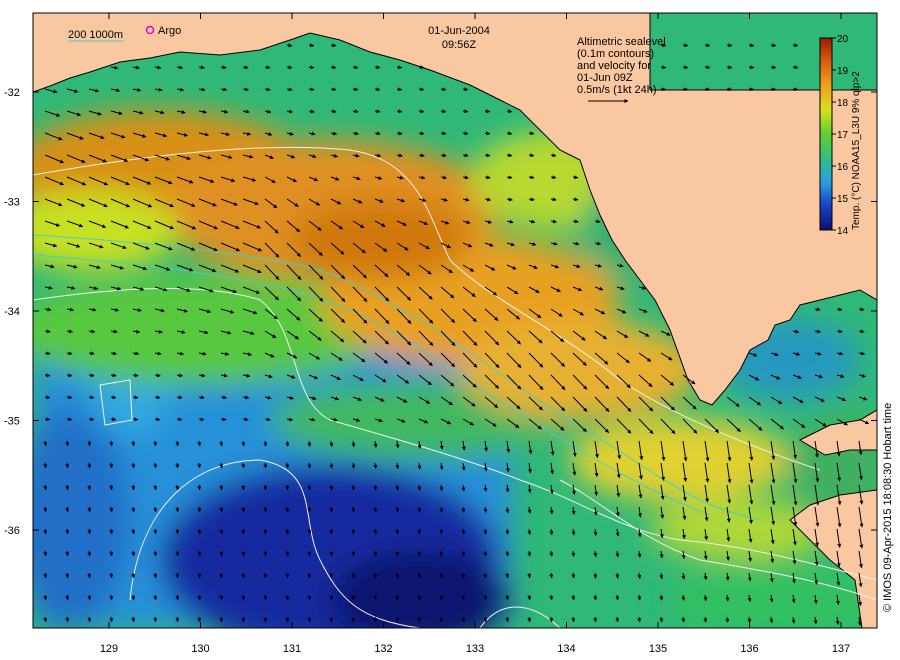 The image size is (900, 660). I want to click on lon-tick-label: 136, so click(749, 649).